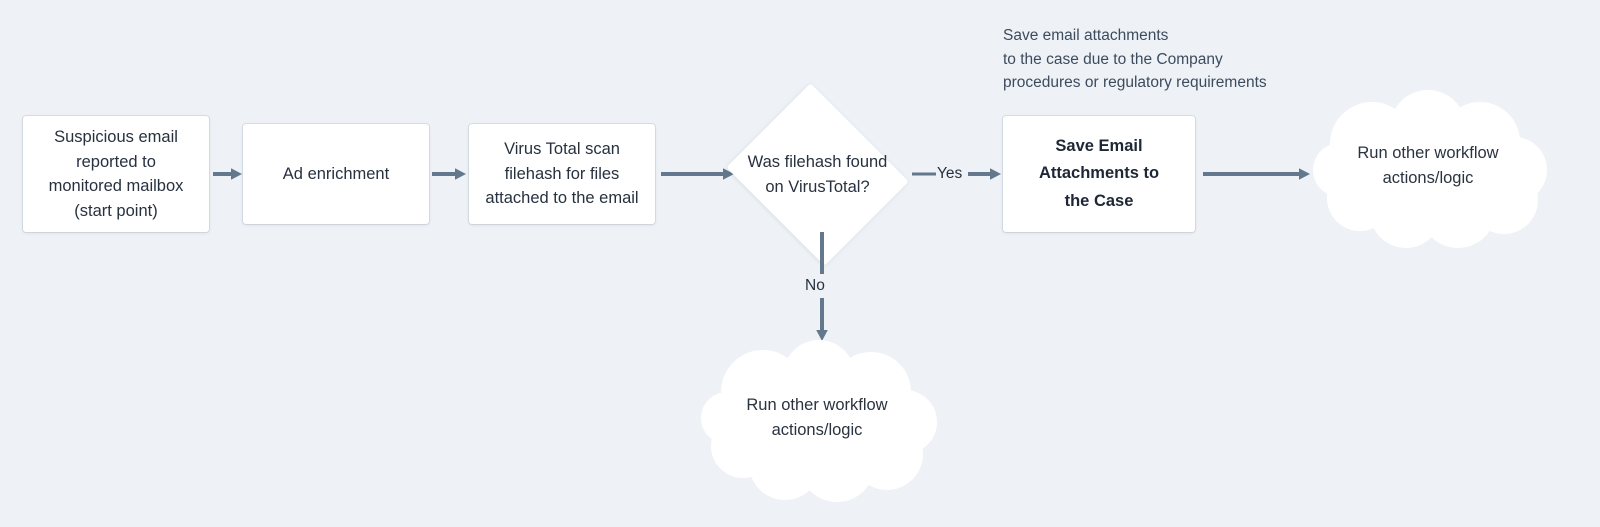  I want to click on edge-label-yes: Yes, so click(950, 173).